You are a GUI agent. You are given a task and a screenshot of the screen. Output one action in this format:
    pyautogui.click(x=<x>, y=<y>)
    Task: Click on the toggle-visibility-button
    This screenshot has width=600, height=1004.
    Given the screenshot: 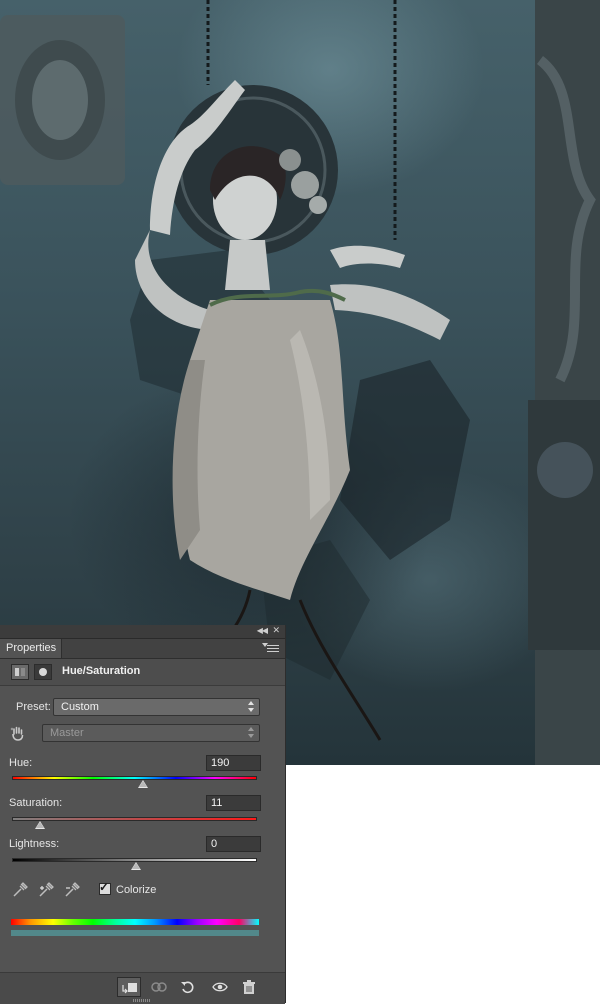 What is the action you would take?
    pyautogui.click(x=220, y=987)
    